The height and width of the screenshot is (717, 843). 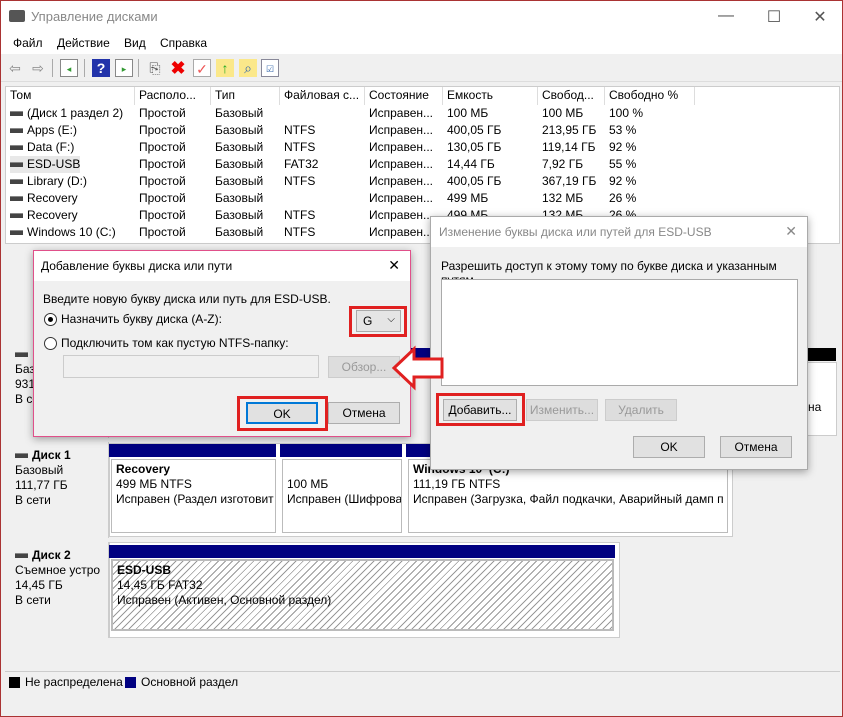 What do you see at coordinates (160, 585) in the screenshot?
I see `partition-size: 14,45 ГБ FAT32` at bounding box center [160, 585].